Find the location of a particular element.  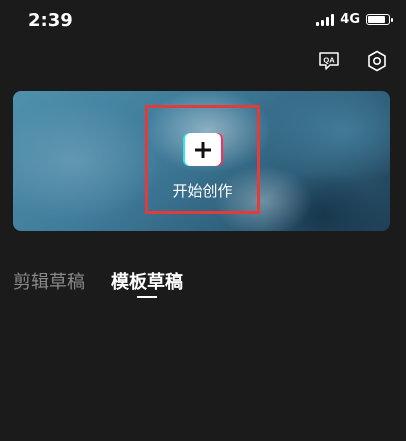

settings-icon is located at coordinates (377, 61).